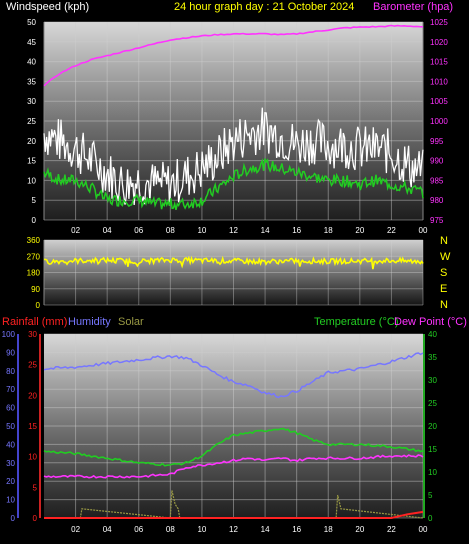 Image resolution: width=469 pixels, height=544 pixels. I want to click on barometer-axis-label: Barometer (hpa), so click(413, 7).